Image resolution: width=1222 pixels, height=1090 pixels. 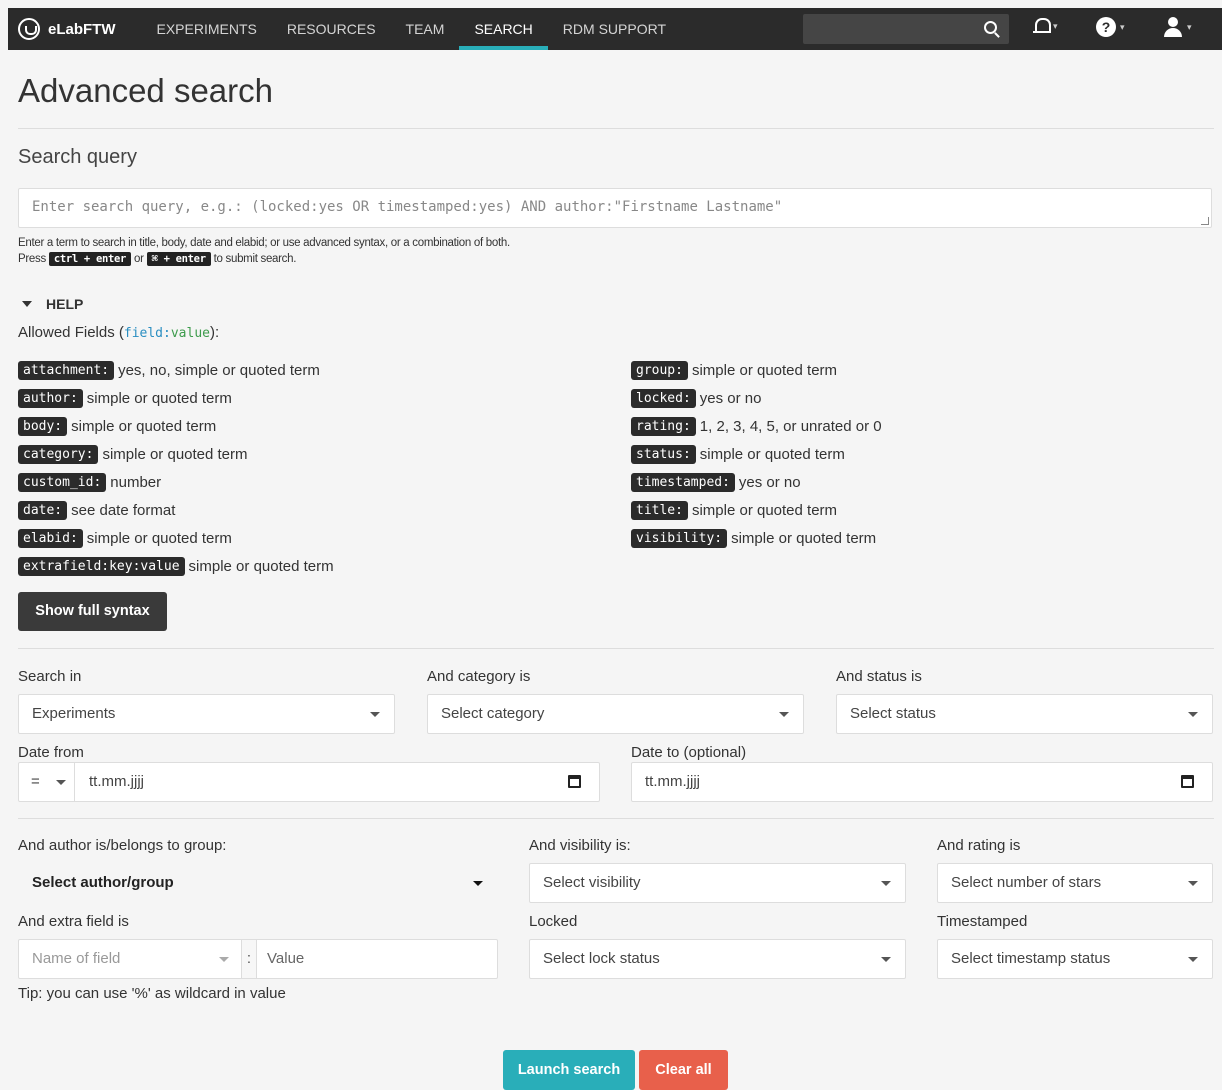 I want to click on brand: eLabFTW, so click(x=67, y=29).